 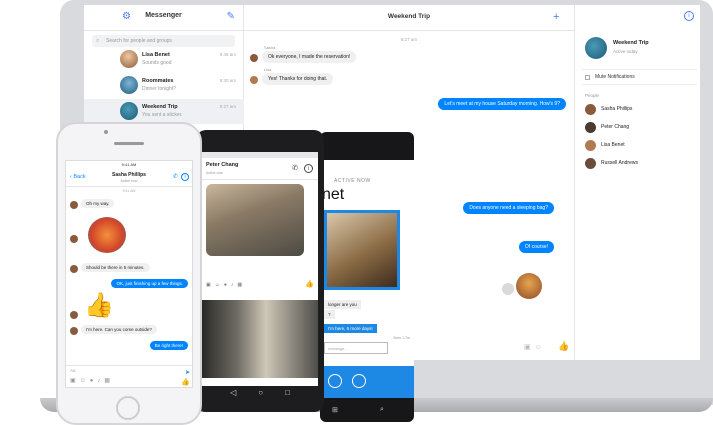 What do you see at coordinates (335, 410) in the screenshot?
I see `windows-icon: ⊞` at bounding box center [335, 410].